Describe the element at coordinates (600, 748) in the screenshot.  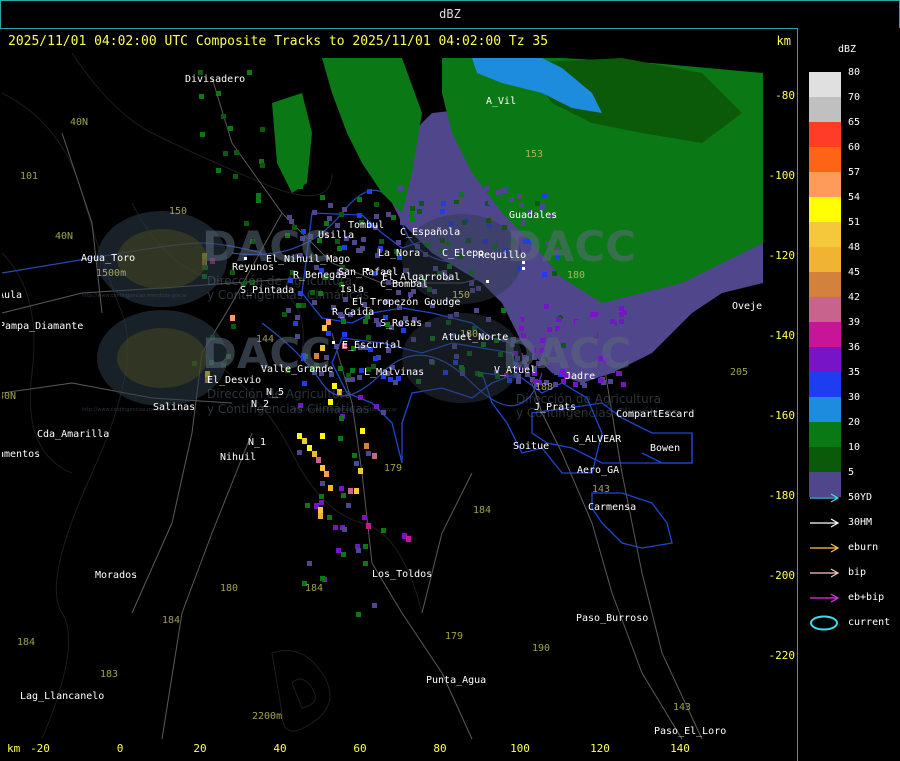
I see `x-tick: 120` at that location.